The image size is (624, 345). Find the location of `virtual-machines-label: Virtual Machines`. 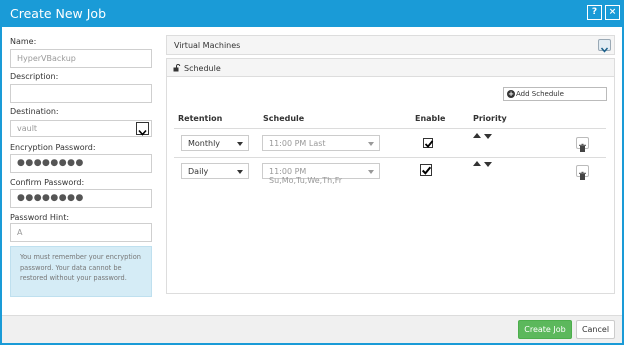

virtual-machines-label: Virtual Machines is located at coordinates (207, 45).